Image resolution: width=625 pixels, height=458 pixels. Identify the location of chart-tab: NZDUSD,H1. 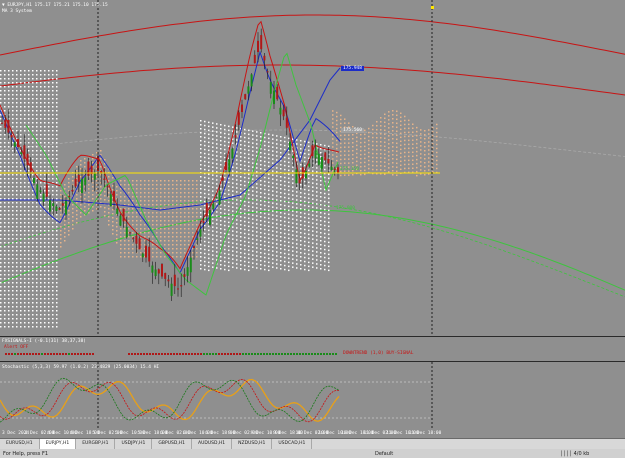
(252, 444).